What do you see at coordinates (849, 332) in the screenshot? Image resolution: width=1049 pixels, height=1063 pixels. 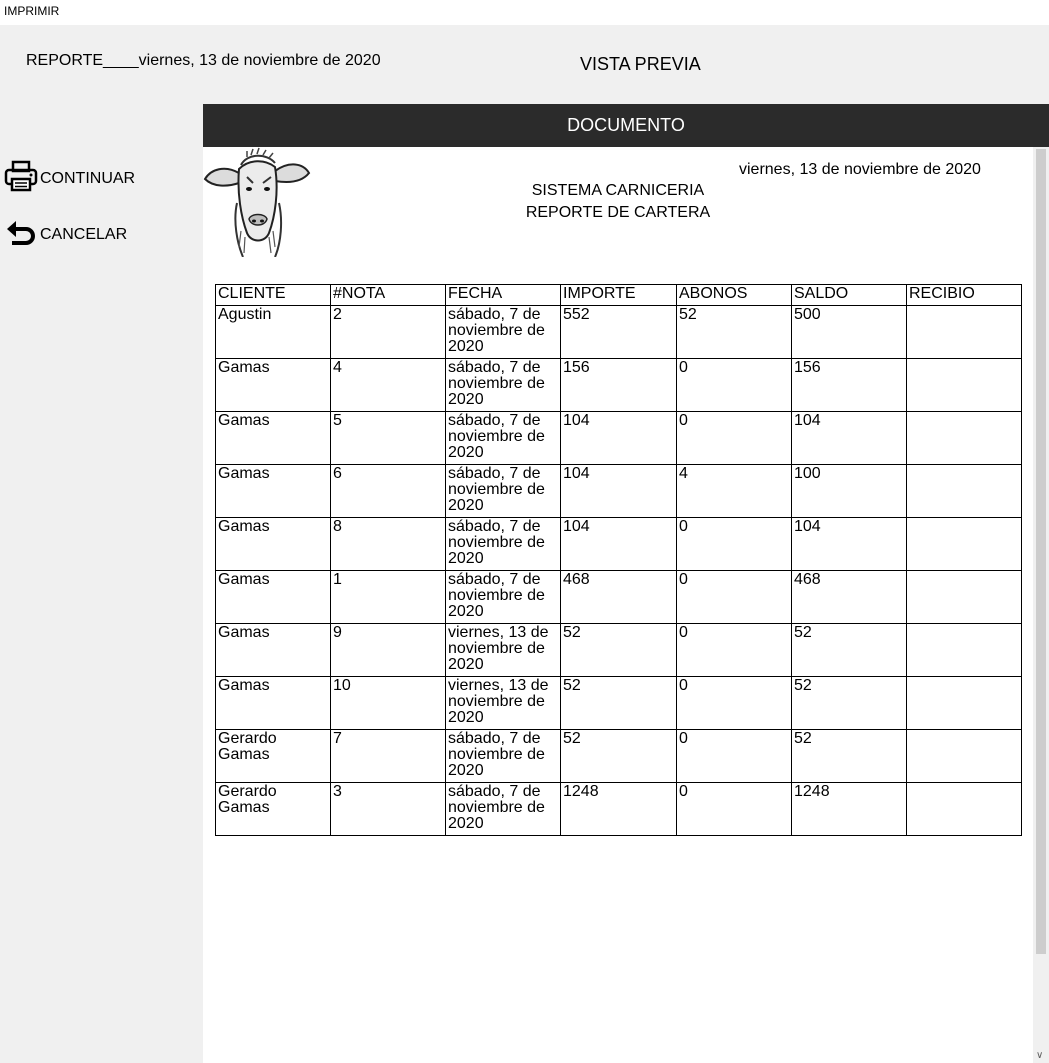 I see `cell-saldo: 500` at bounding box center [849, 332].